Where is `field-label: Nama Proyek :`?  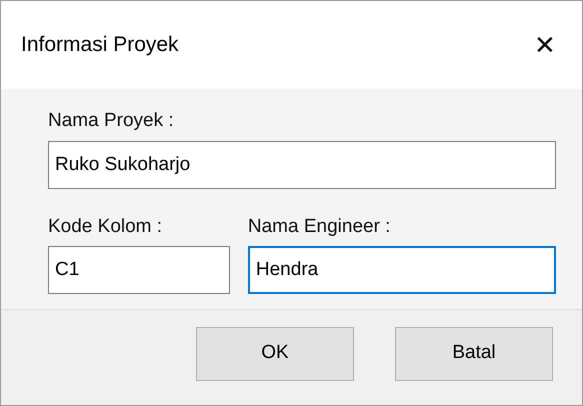 field-label: Nama Proyek : is located at coordinates (111, 121).